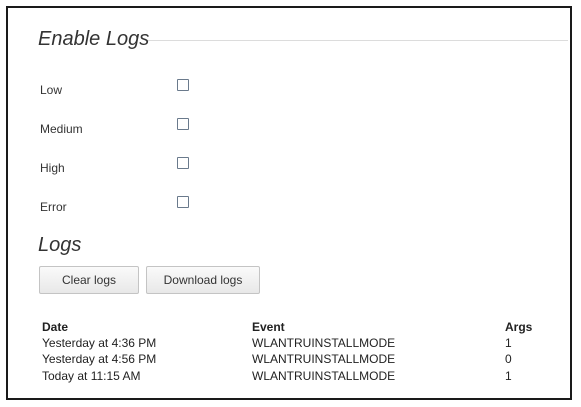 This screenshot has width=581, height=407. What do you see at coordinates (61, 129) in the screenshot?
I see `level-label-medium: Medium` at bounding box center [61, 129].